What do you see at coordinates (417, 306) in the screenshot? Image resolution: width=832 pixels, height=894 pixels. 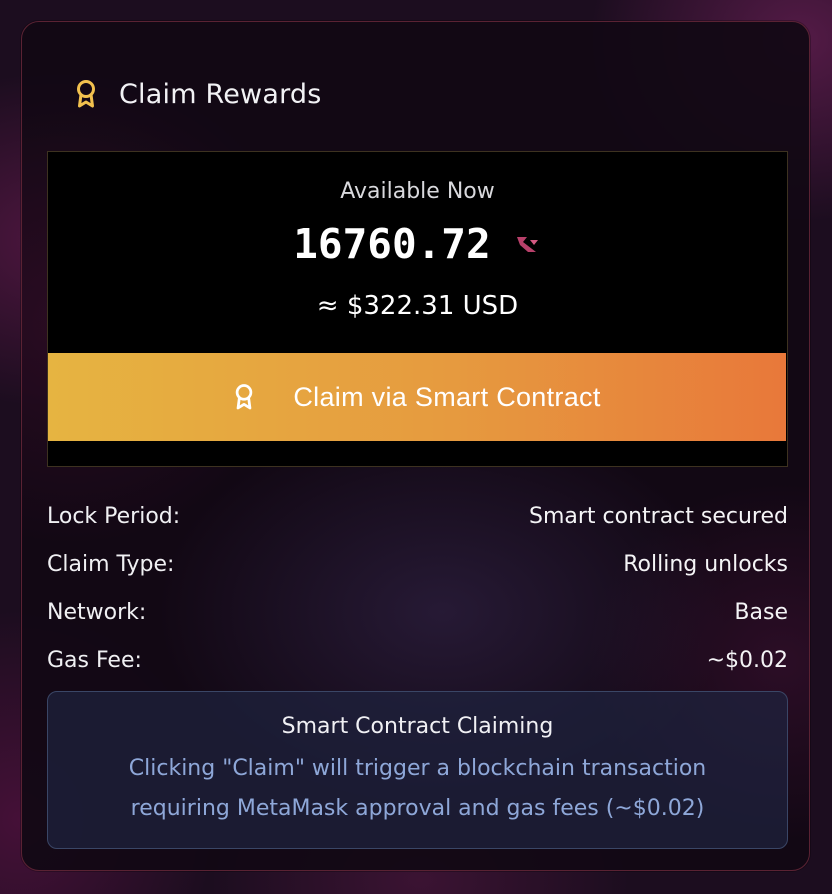 I see `usd-value: ≈ $322.31 USD` at bounding box center [417, 306].